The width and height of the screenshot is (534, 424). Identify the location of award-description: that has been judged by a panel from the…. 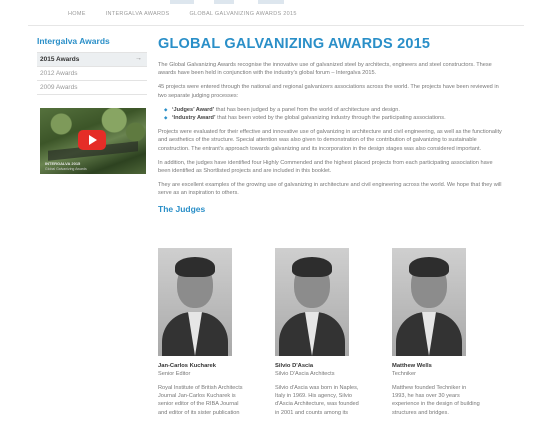
(307, 109).